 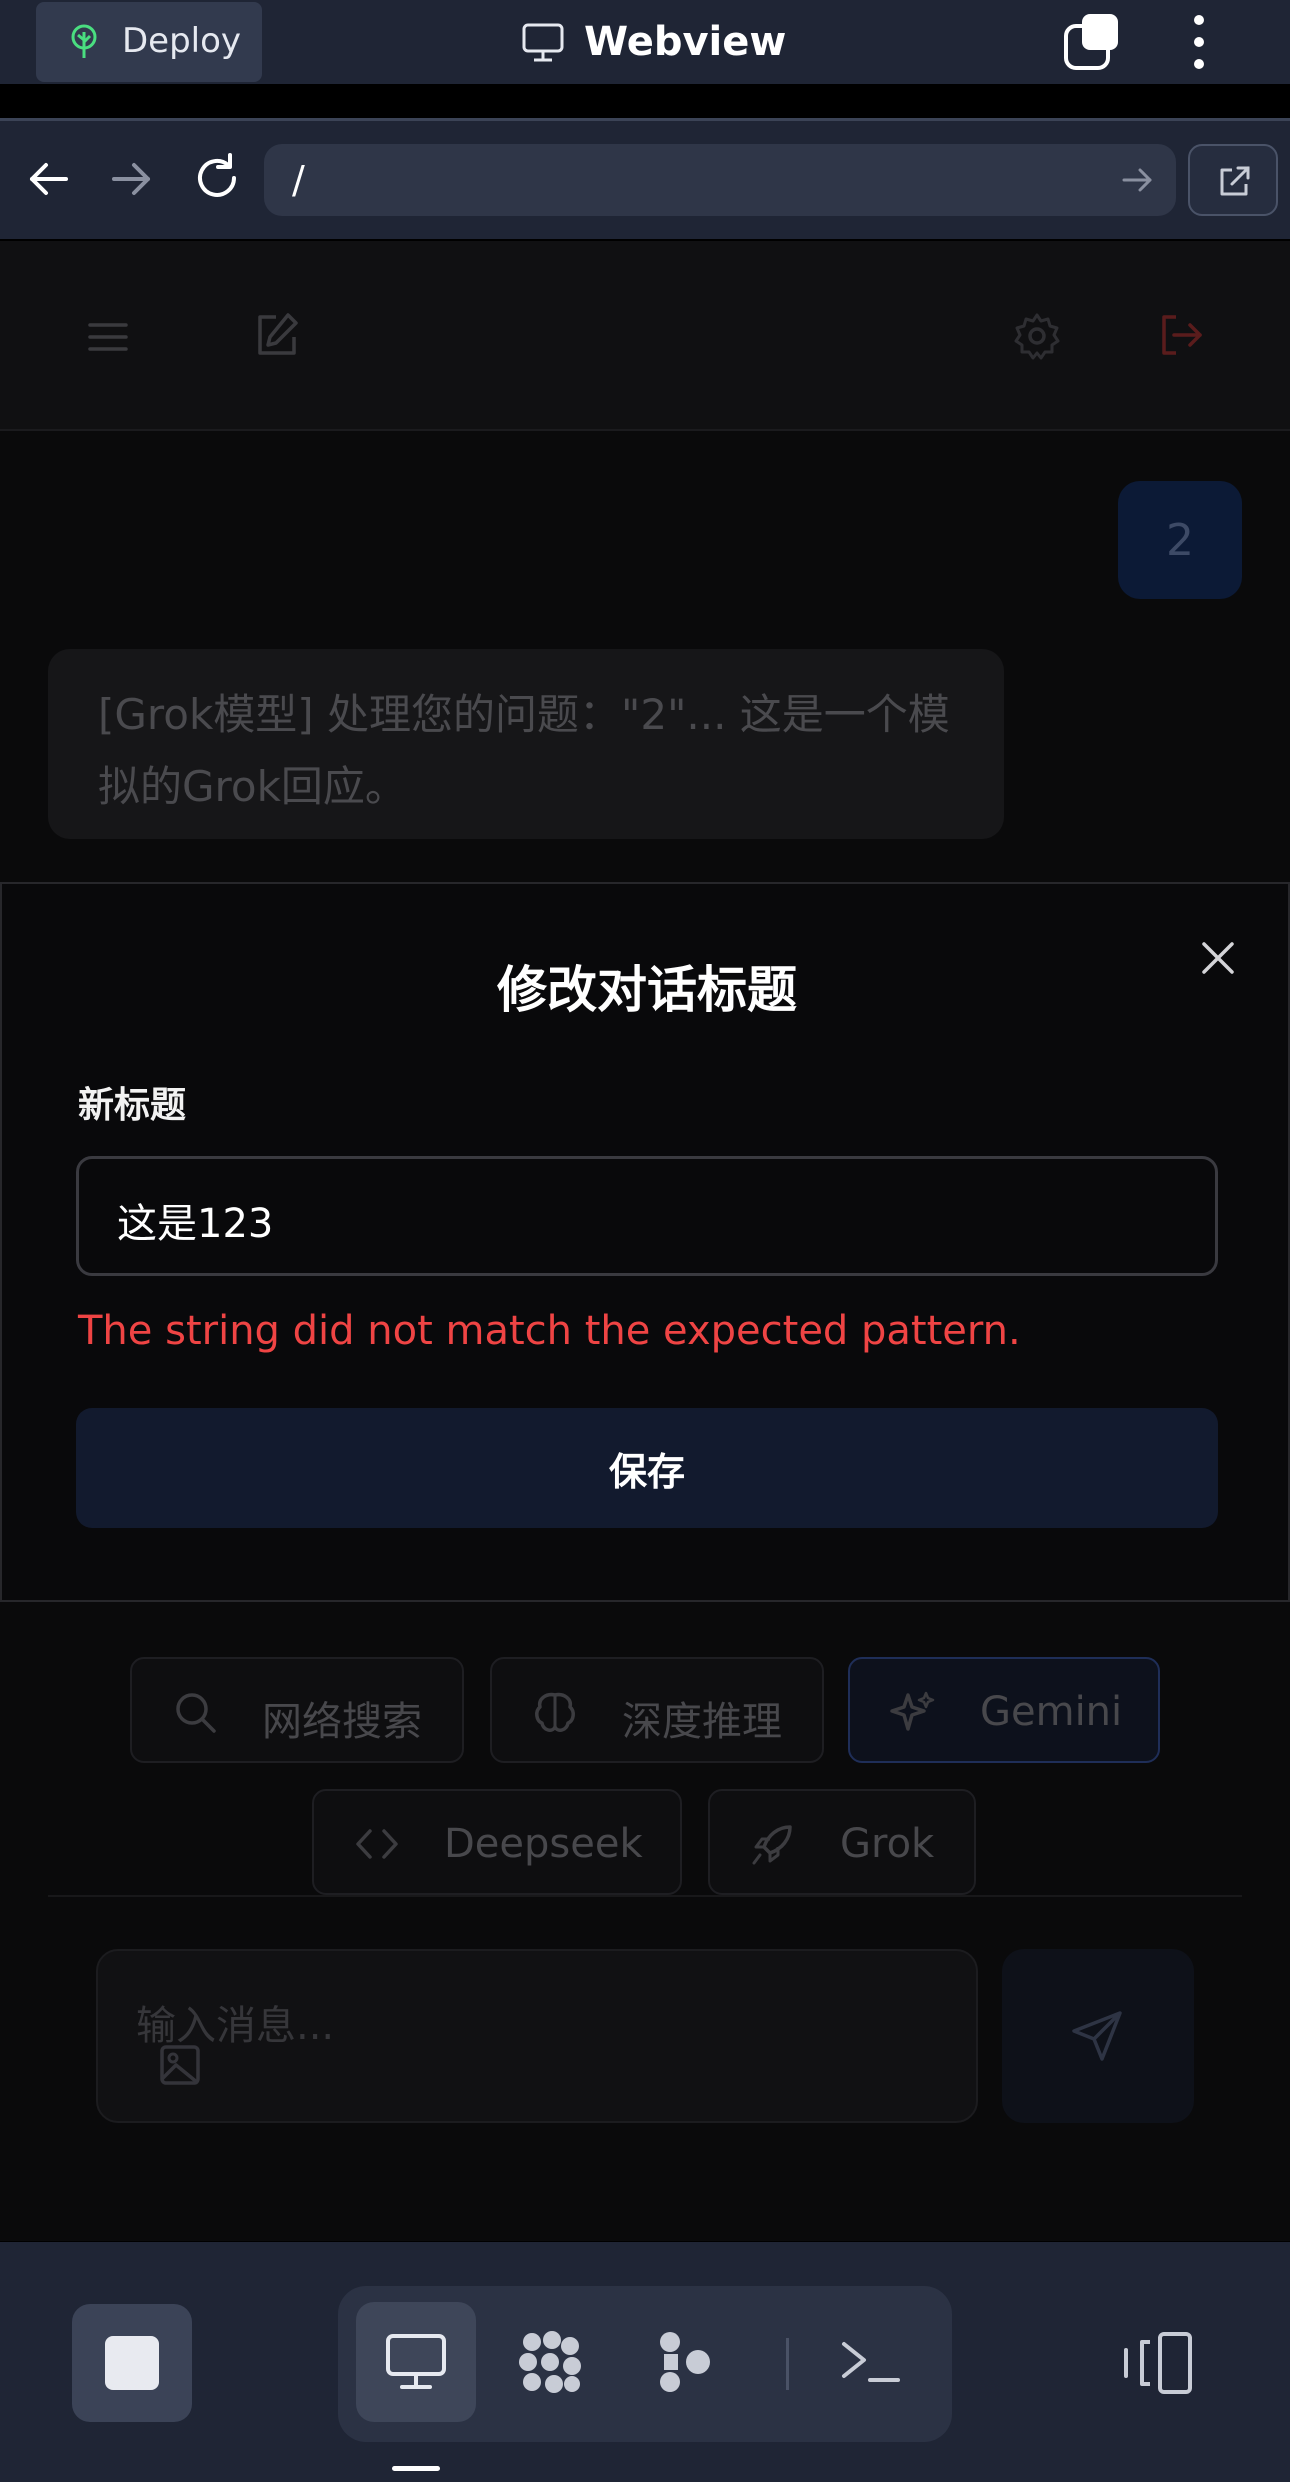 I want to click on host-bottom-dock, so click(x=645, y=2362).